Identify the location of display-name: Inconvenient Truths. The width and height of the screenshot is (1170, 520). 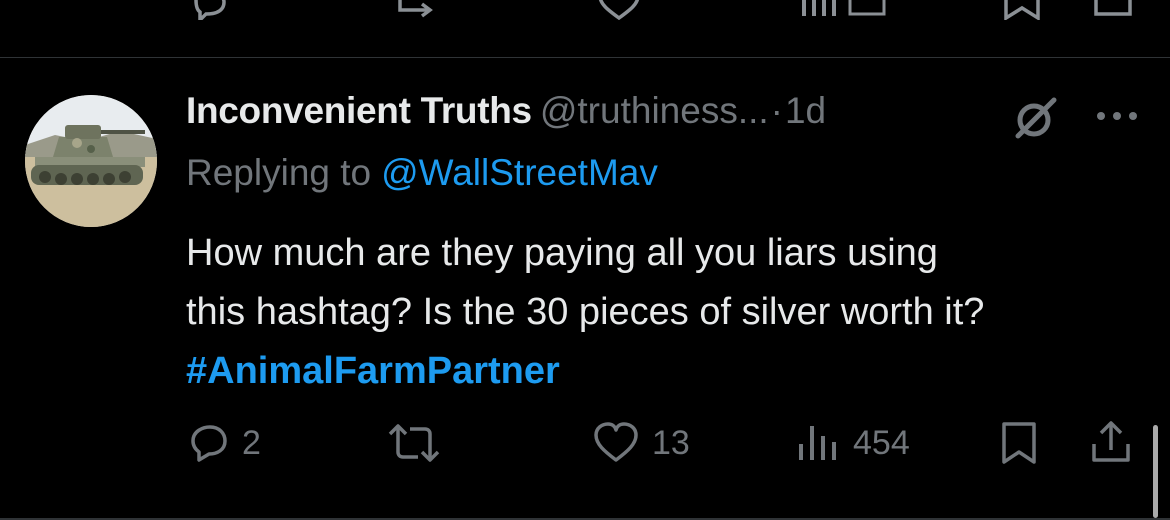
(359, 110).